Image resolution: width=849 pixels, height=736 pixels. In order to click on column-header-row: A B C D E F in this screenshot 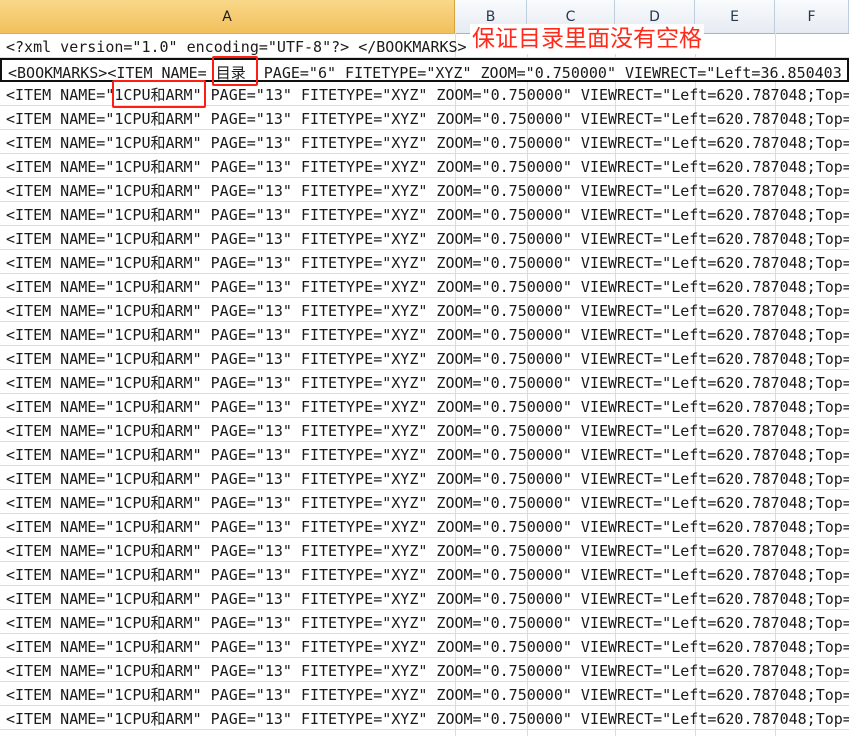, I will do `click(424, 17)`.